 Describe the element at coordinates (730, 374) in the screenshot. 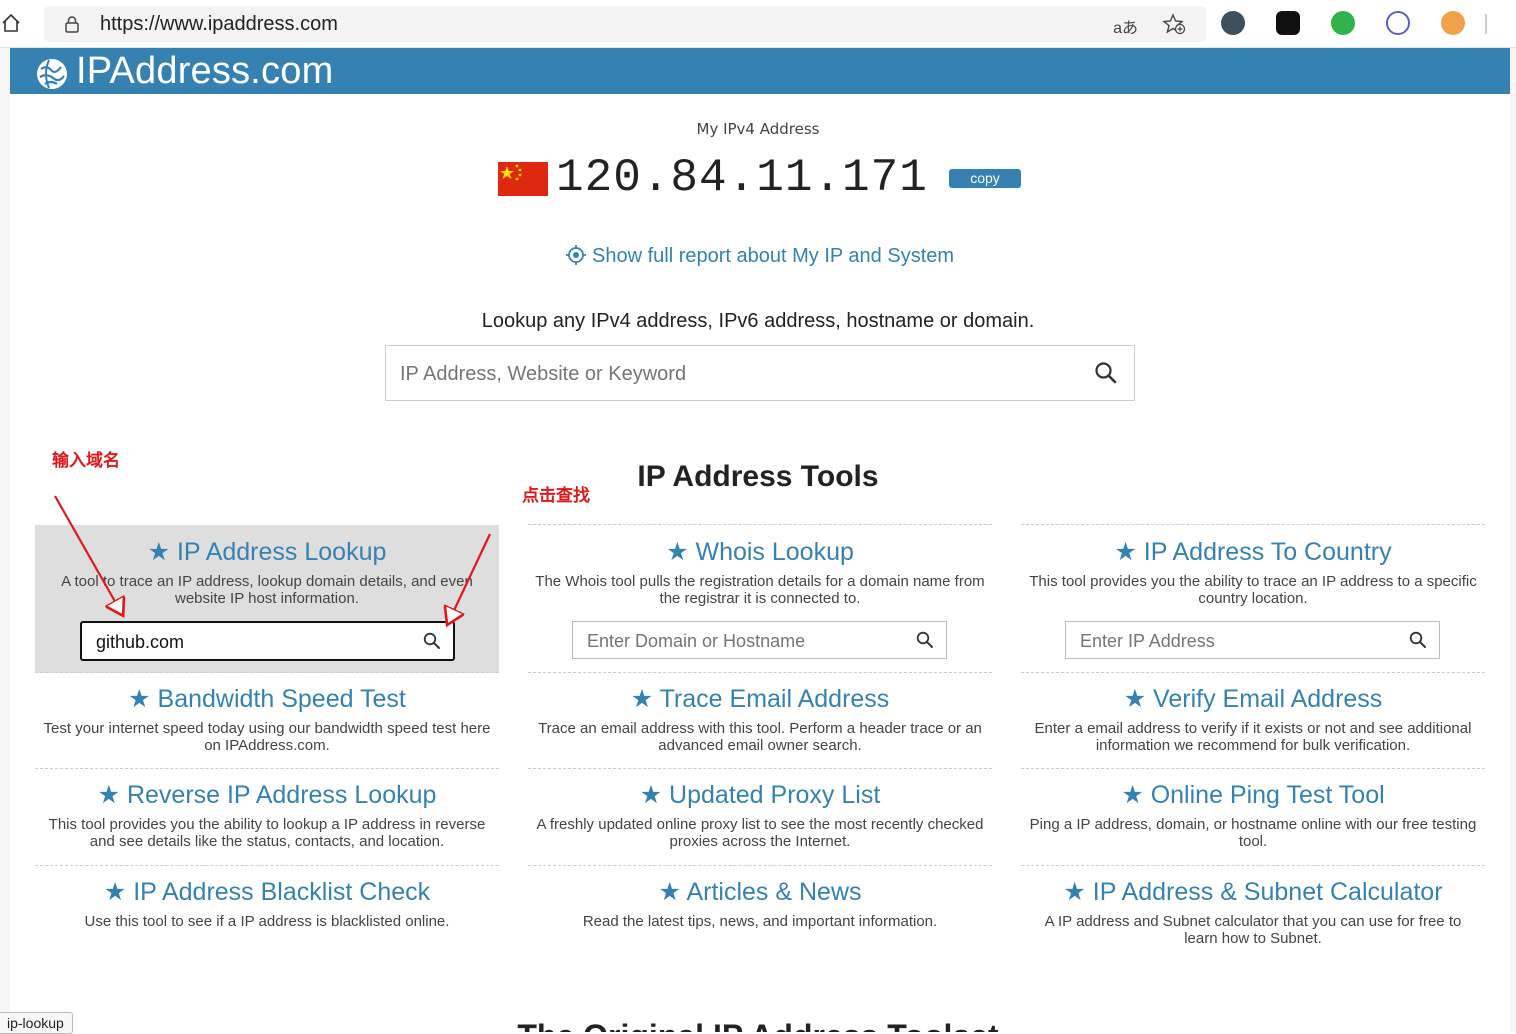

I see `main-search-input` at that location.